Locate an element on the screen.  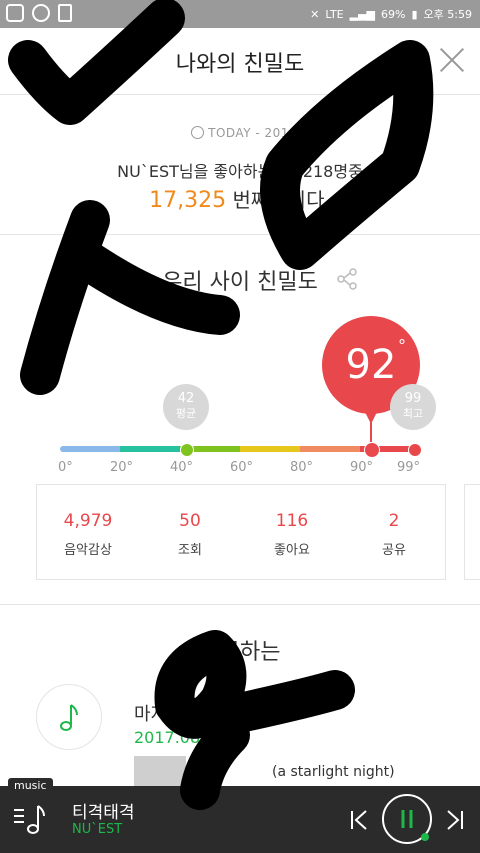
stat-label: 좋아요 is located at coordinates (292, 550).